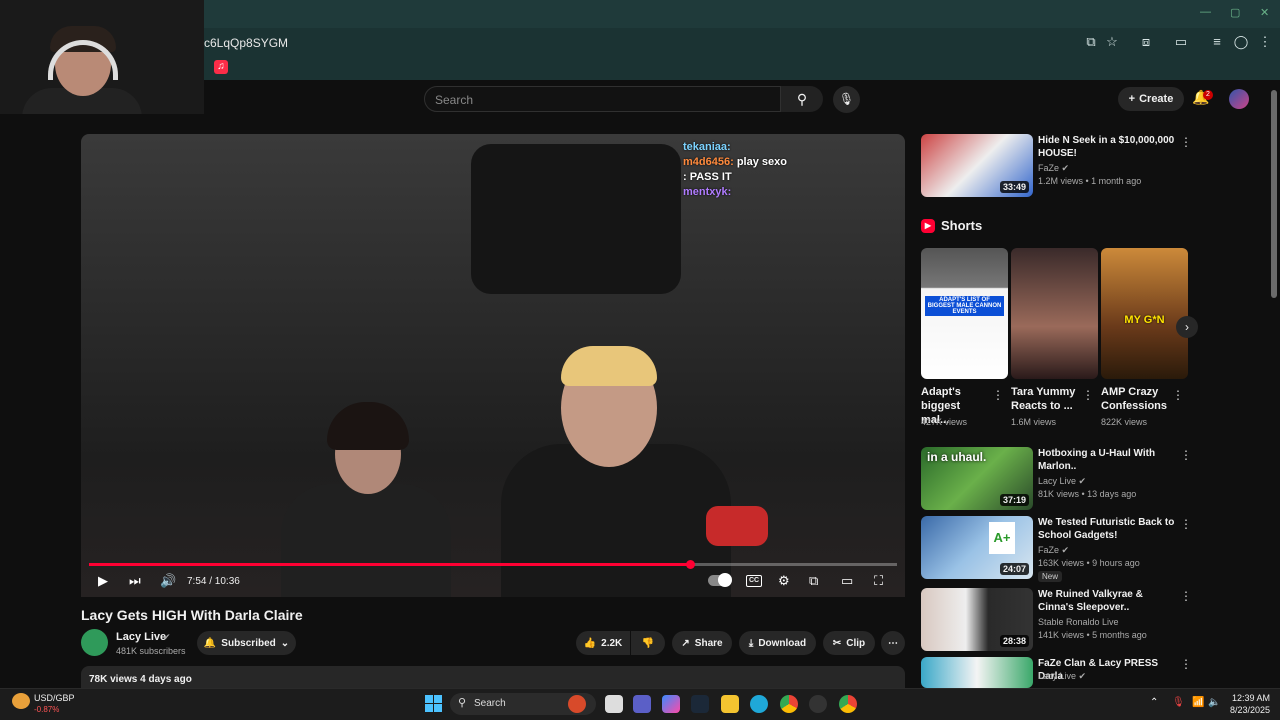 This screenshot has width=1280, height=720. What do you see at coordinates (1108, 601) in the screenshot?
I see `video-title-link: We Ruined Valkyrae & Cinna's Sleepover..` at bounding box center [1108, 601].